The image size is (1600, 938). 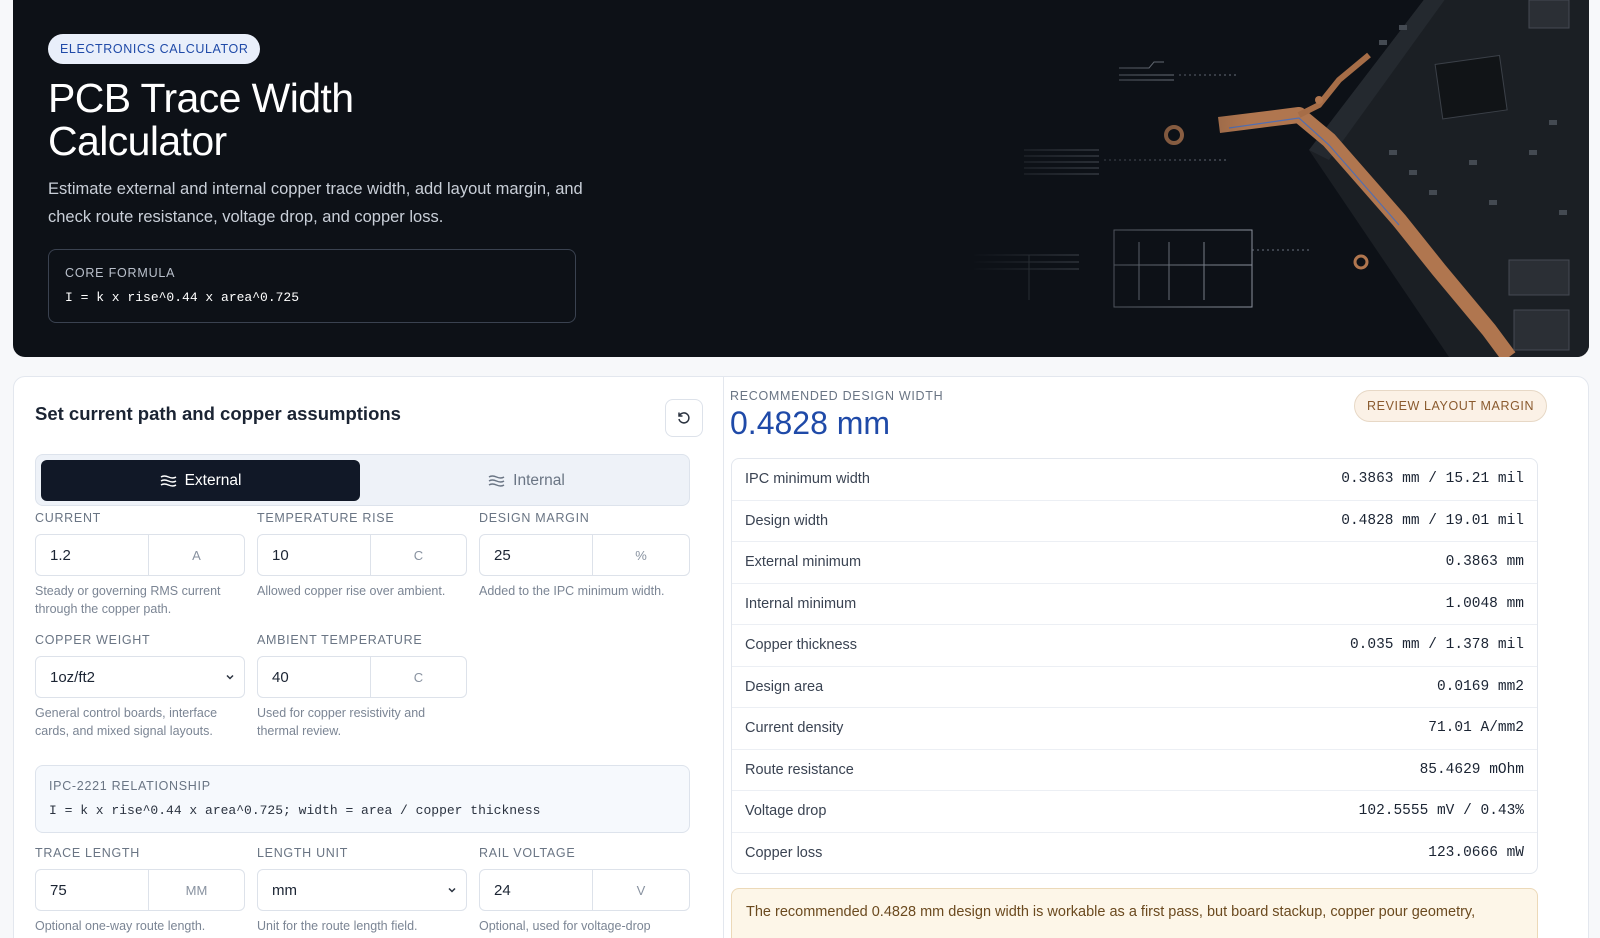 I want to click on row-label: Internal minimum, so click(x=801, y=603).